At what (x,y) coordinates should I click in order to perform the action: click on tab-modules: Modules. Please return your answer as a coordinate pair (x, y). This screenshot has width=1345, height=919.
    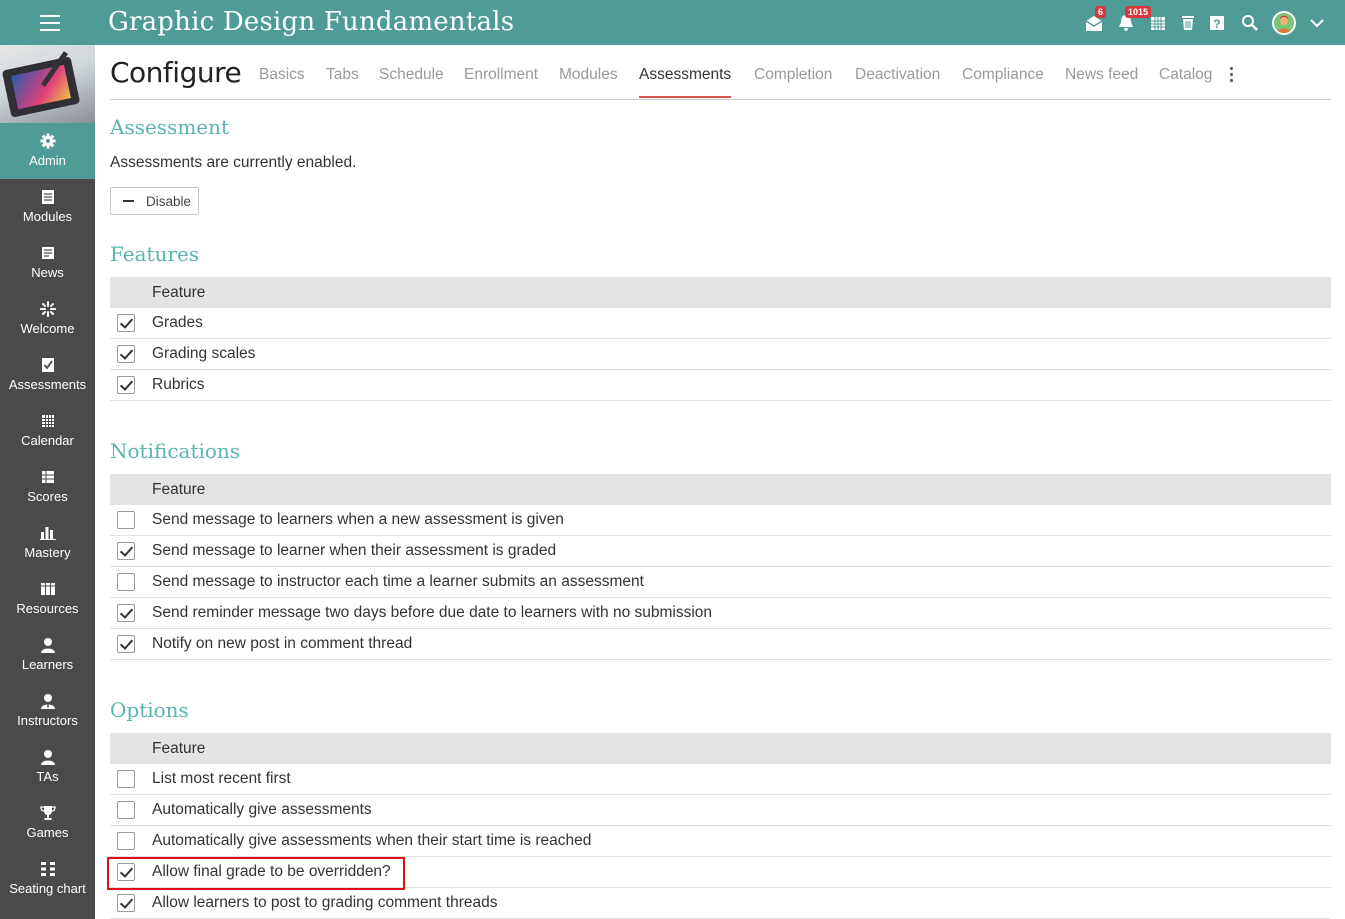
    Looking at the image, I should click on (588, 75).